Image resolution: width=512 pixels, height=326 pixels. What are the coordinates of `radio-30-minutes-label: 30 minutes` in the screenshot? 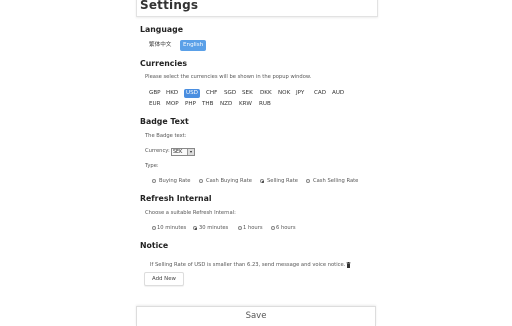 It's located at (214, 228).